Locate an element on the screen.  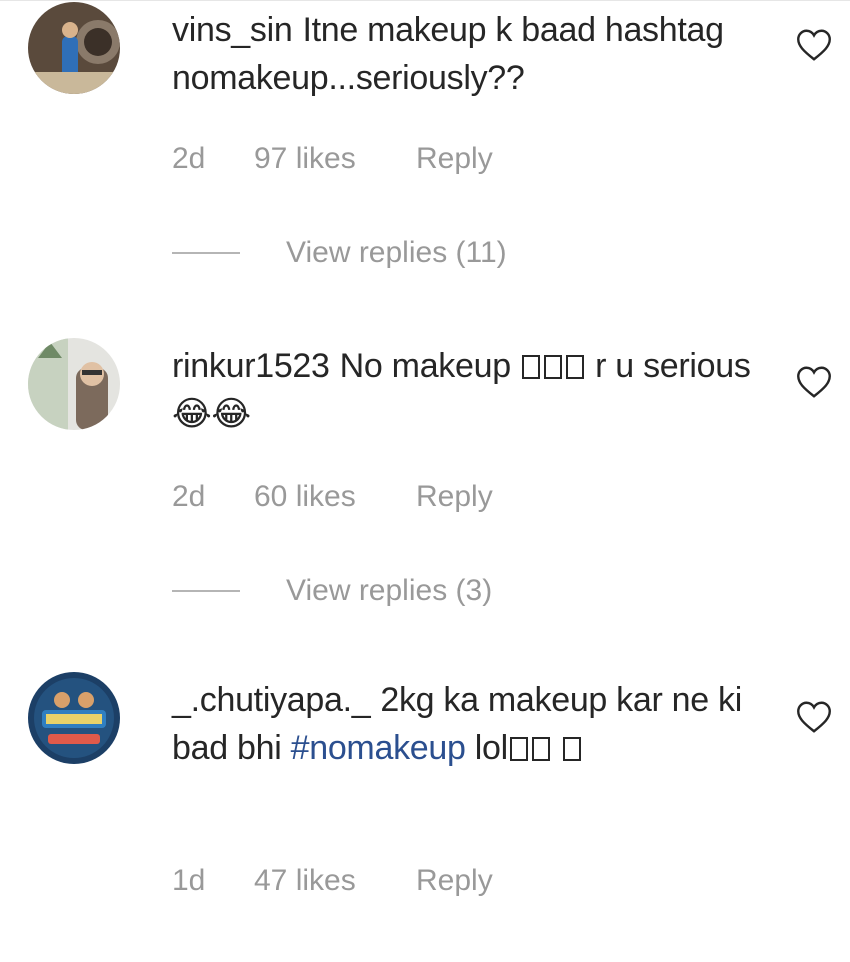
comment-likes: 97 likes is located at coordinates (335, 159).